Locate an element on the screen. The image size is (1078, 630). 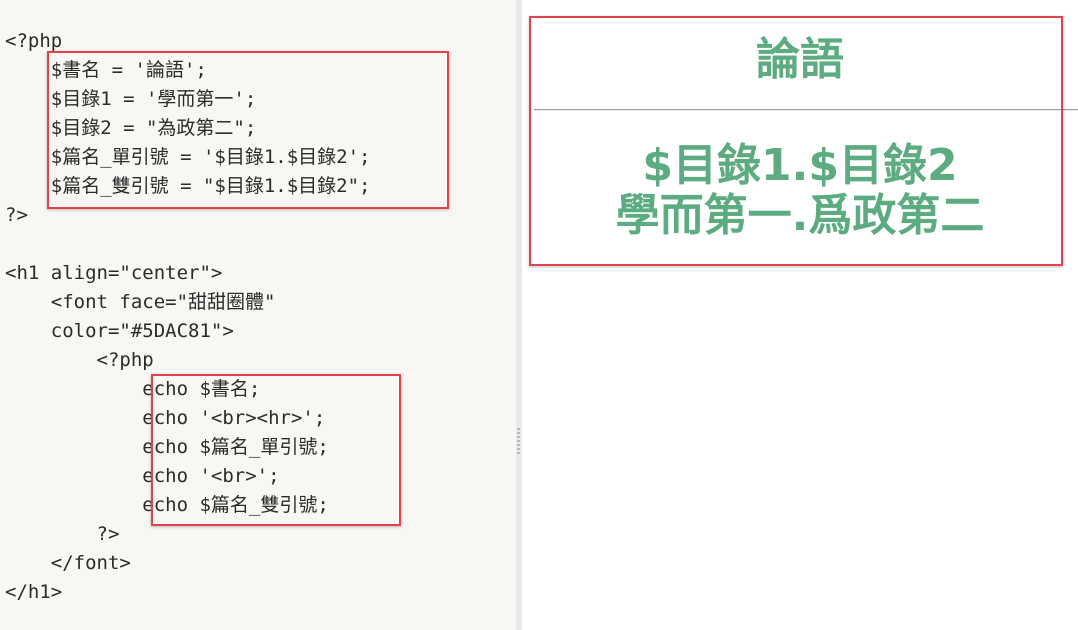
code-line: echo $篇名_雙引號; is located at coordinates (167, 505).